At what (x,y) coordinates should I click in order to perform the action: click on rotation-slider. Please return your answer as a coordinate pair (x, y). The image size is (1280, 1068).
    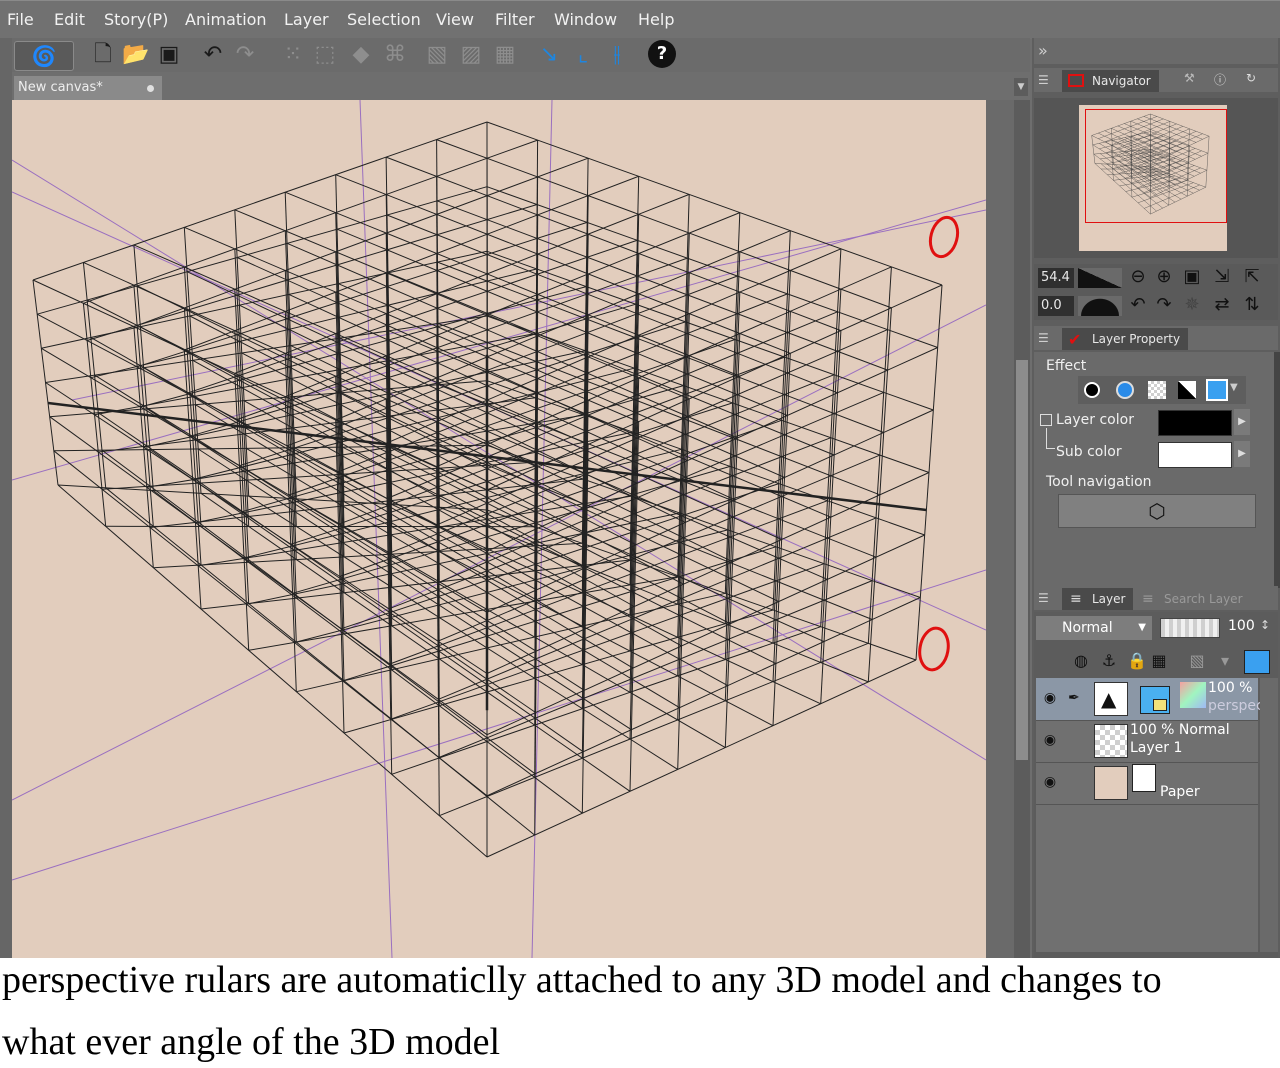
    Looking at the image, I should click on (1100, 306).